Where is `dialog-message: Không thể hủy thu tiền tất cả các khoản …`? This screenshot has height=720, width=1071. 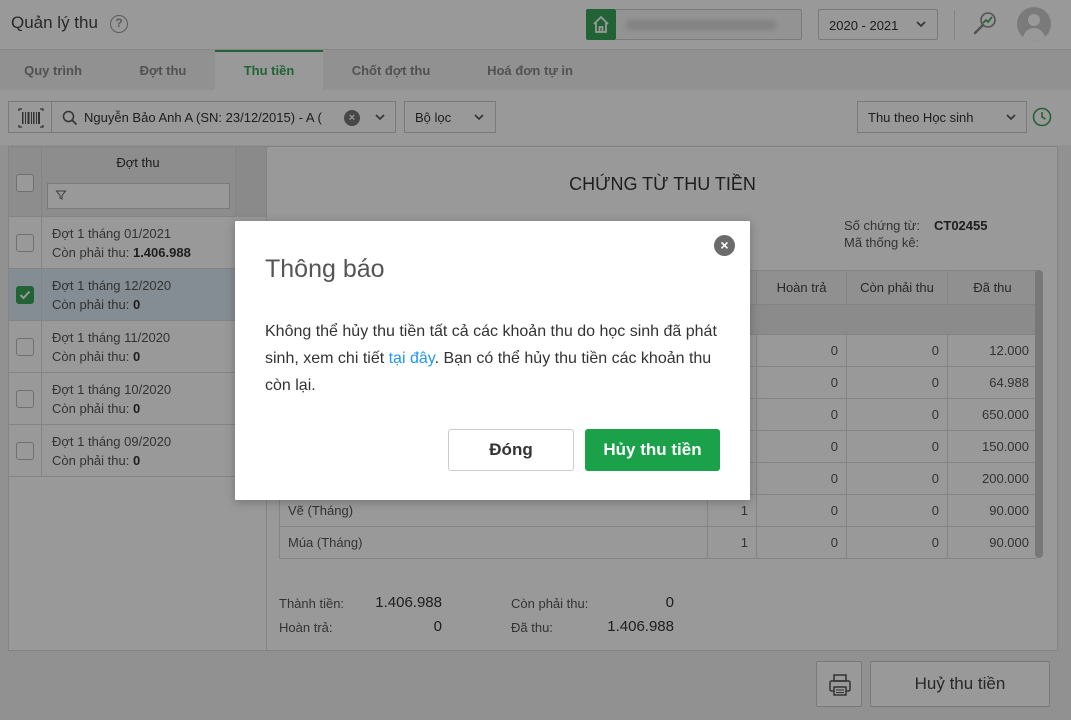
dialog-message: Không thể hủy thu tiền tất cả các khoản … is located at coordinates (500, 358).